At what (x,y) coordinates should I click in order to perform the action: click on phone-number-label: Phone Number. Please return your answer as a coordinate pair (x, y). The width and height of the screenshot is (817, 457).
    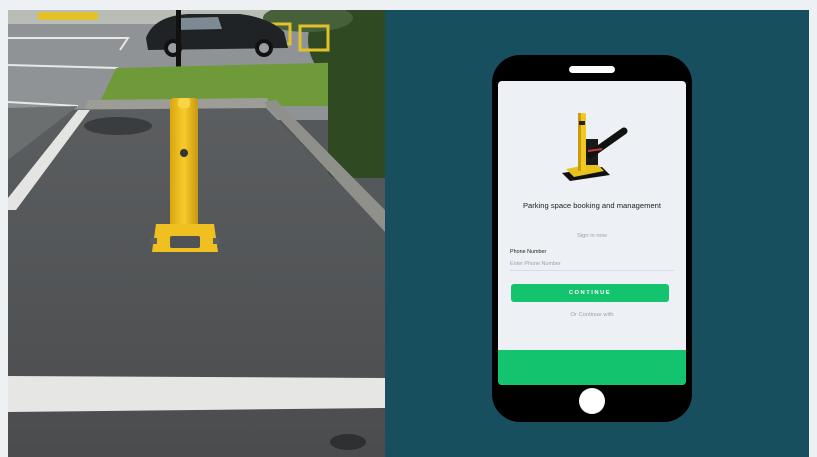
    Looking at the image, I should click on (528, 252).